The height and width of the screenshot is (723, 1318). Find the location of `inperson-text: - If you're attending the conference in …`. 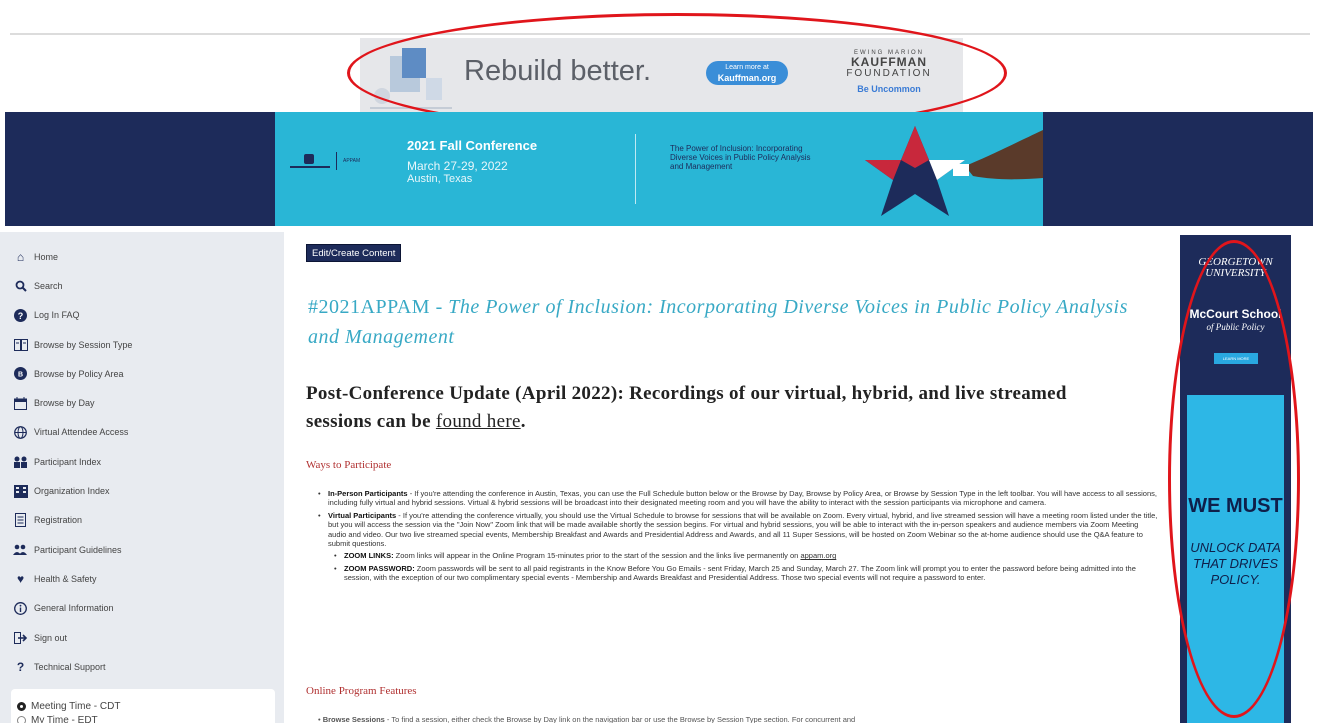

inperson-text: - If you're attending the conference in … is located at coordinates (742, 498).